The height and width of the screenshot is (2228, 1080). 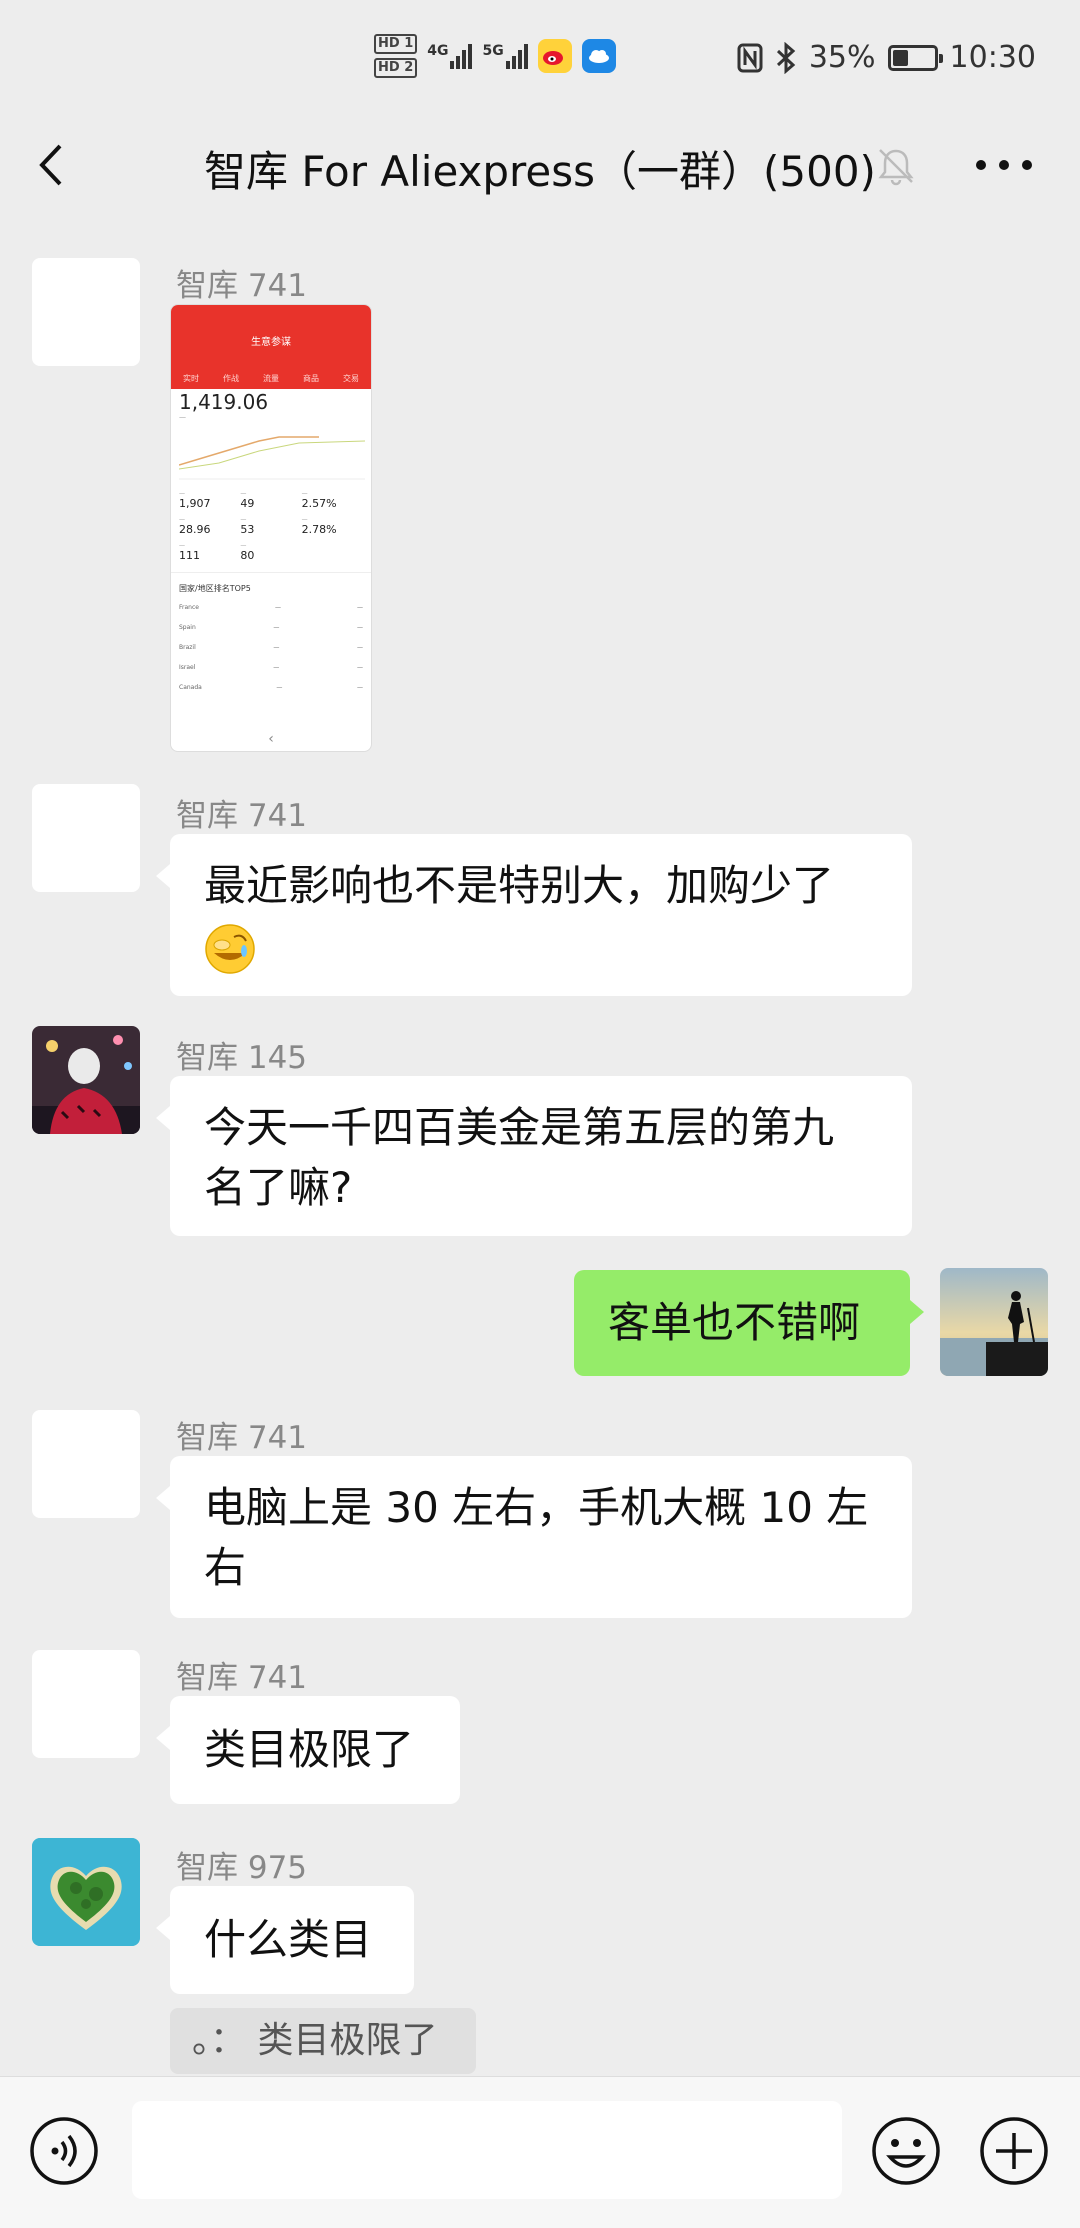 I want to click on message-bubble: 什么类目, so click(x=285, y=1940).